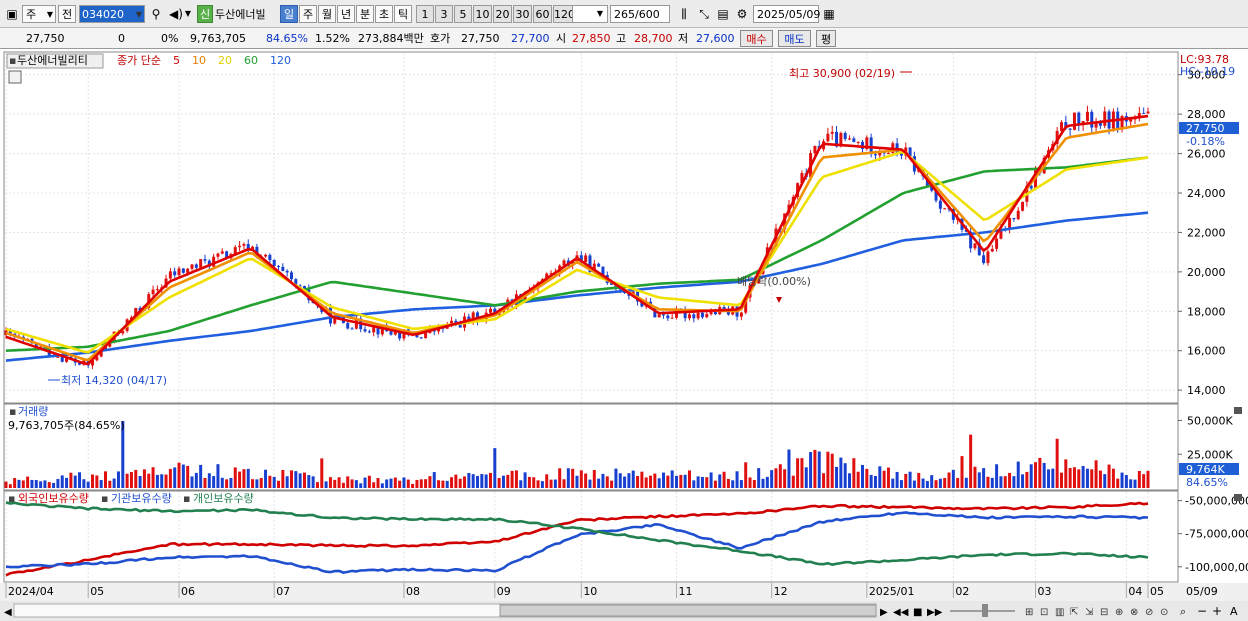 The height and width of the screenshot is (621, 1248). Describe the element at coordinates (829, 14) in the screenshot. I see `calendar-icon: ▦` at that location.